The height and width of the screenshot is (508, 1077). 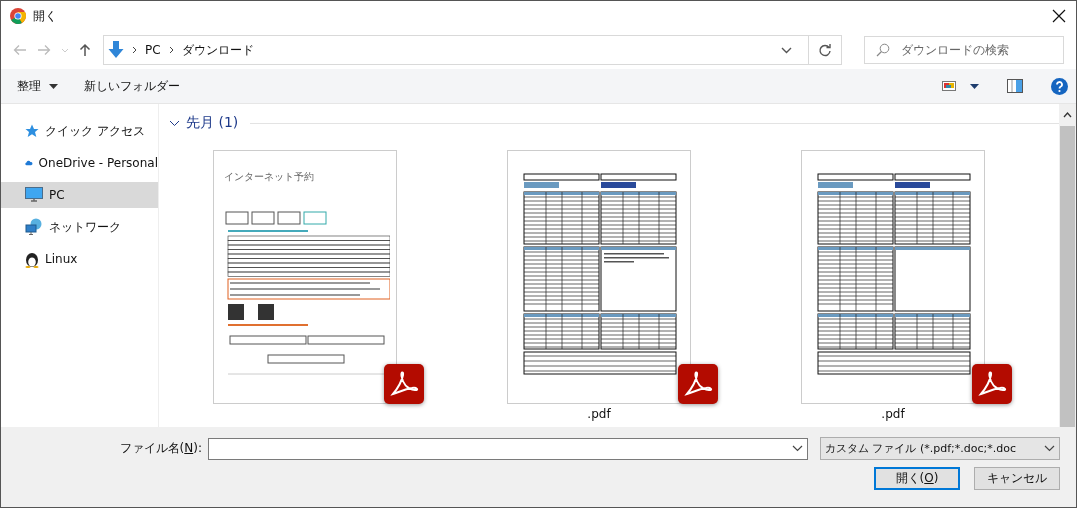 What do you see at coordinates (1015, 86) in the screenshot?
I see `preview-pane-icon` at bounding box center [1015, 86].